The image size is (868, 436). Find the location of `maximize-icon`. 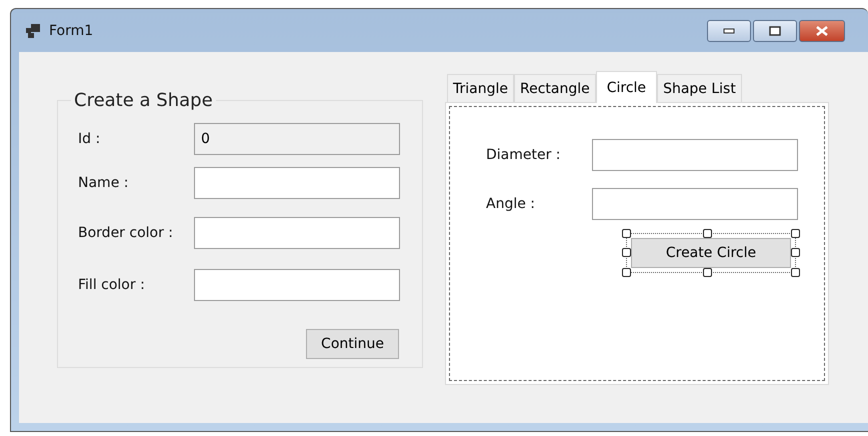

maximize-icon is located at coordinates (775, 31).